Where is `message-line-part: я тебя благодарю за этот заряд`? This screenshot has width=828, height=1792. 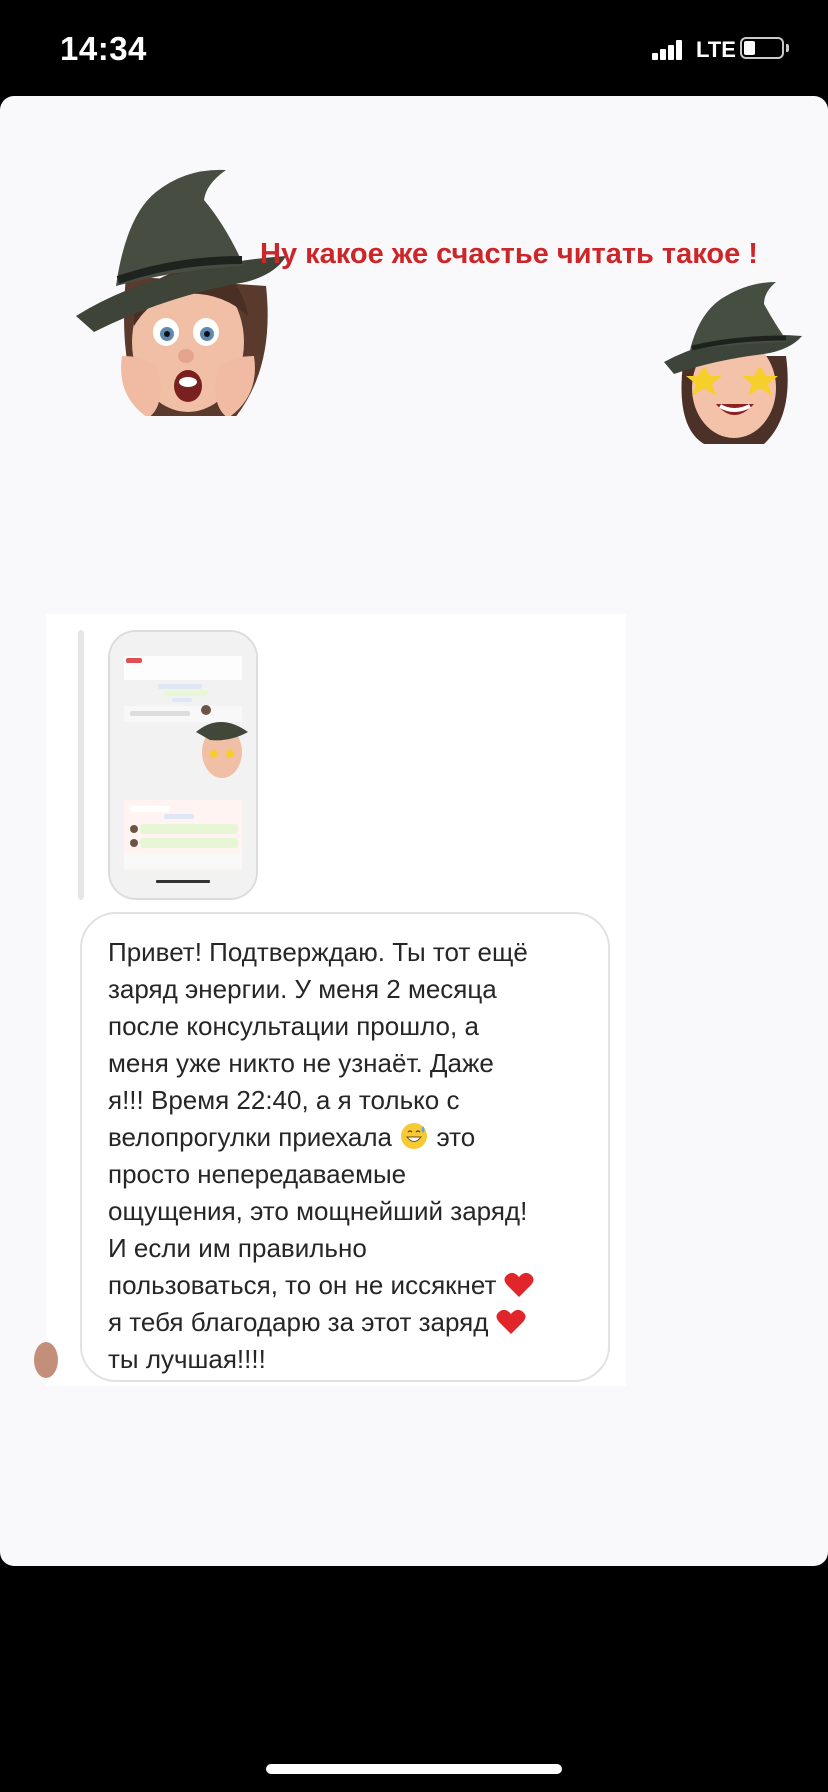
message-line-part: я тебя благодарю за этот заряд is located at coordinates (298, 1322).